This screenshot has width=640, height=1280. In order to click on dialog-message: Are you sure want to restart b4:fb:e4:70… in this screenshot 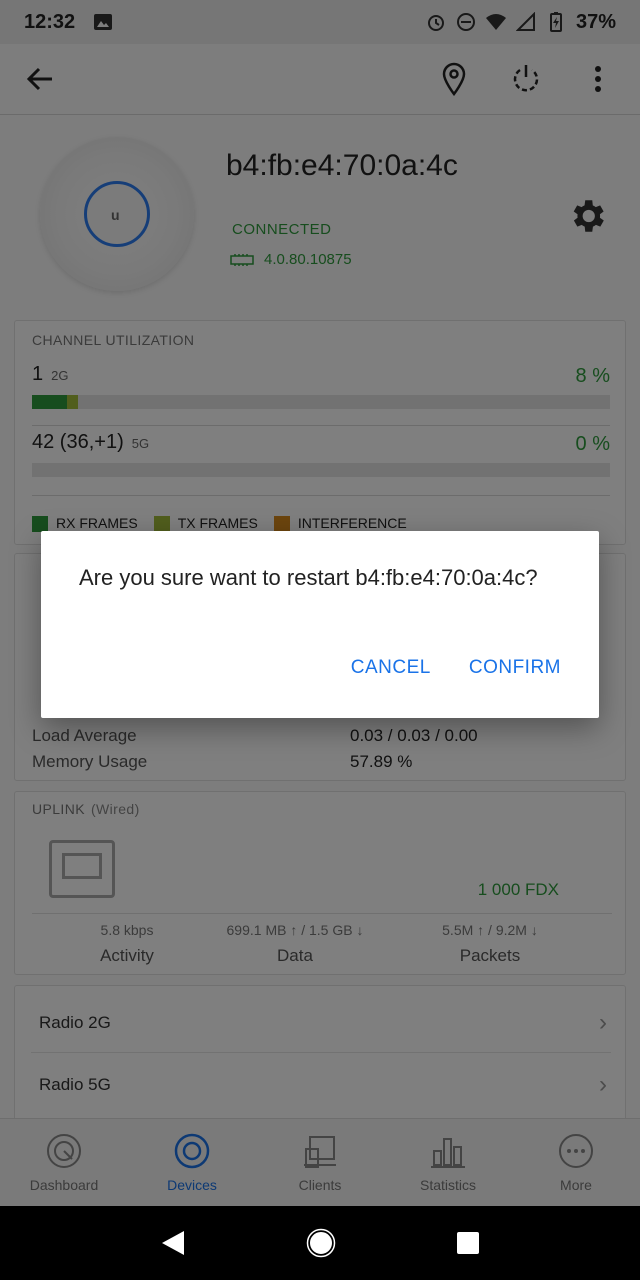, I will do `click(308, 577)`.